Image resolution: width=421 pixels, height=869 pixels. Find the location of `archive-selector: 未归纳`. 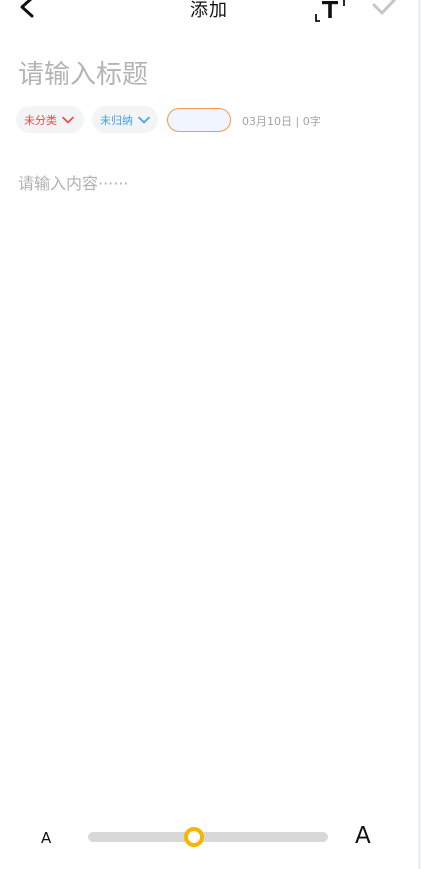

archive-selector: 未归纳 is located at coordinates (125, 119).